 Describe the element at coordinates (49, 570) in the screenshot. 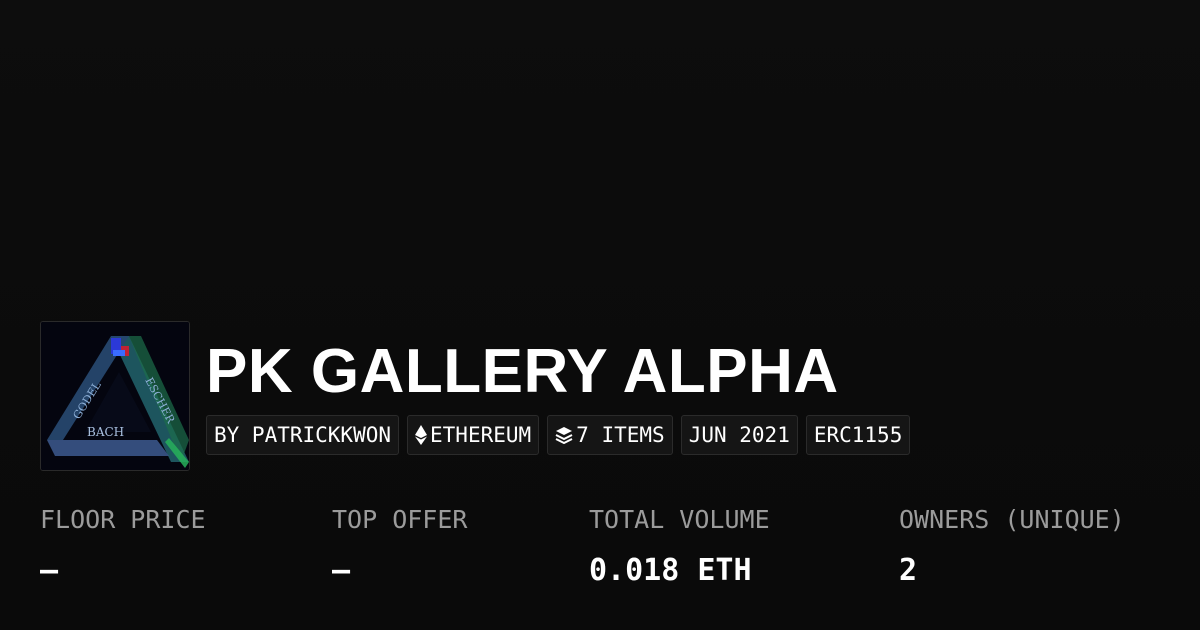

I see `stat-floor-price-value: –` at that location.